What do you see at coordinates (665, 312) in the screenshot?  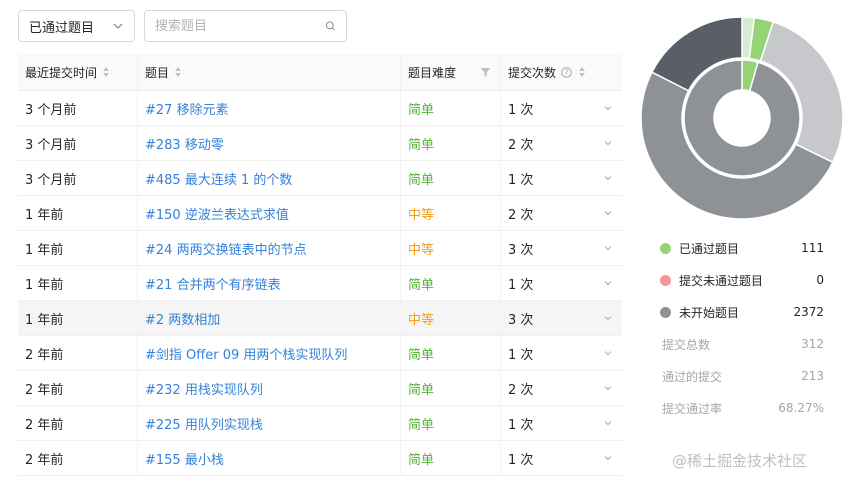 I see `unstarted-dot` at bounding box center [665, 312].